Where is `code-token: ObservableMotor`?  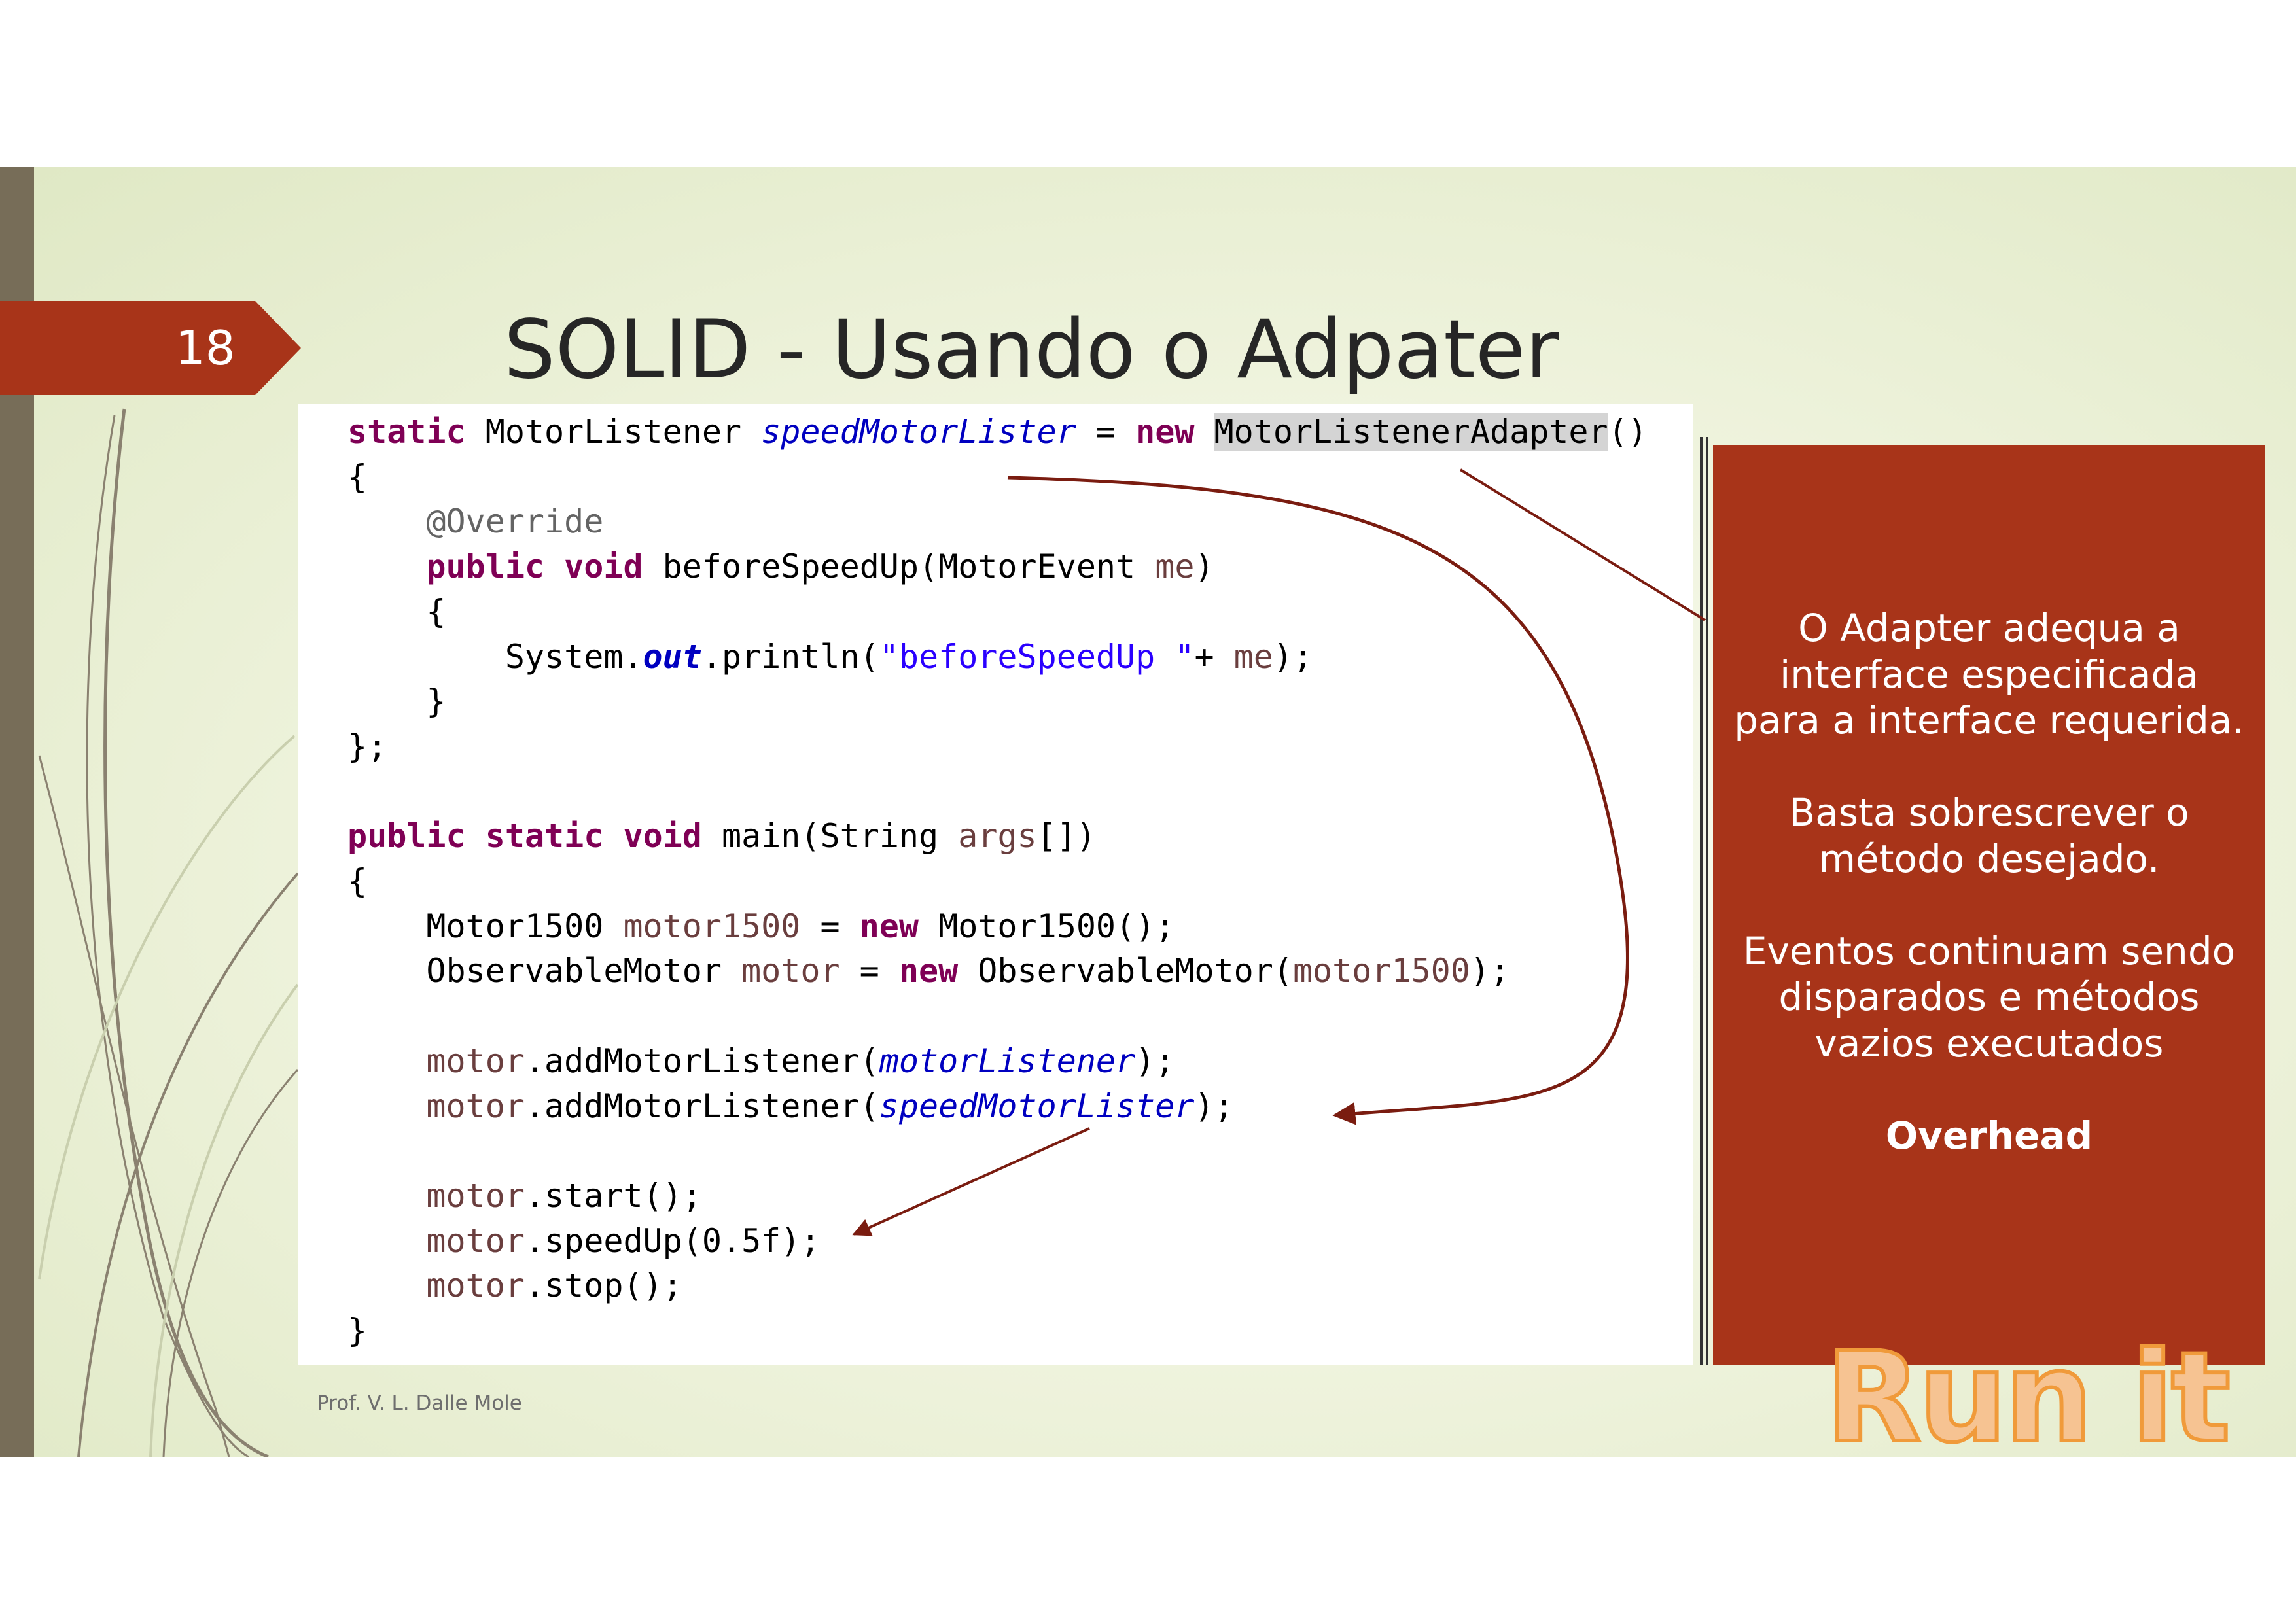
code-token: ObservableMotor is located at coordinates (545, 971).